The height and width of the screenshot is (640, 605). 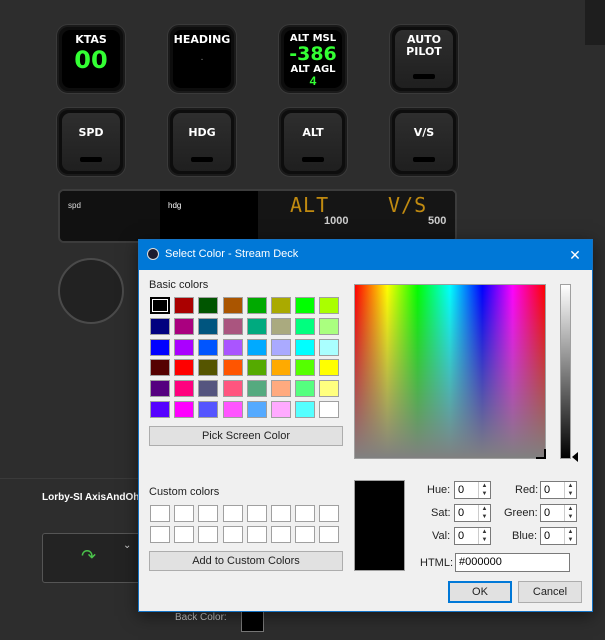 What do you see at coordinates (472, 536) in the screenshot?
I see `val-spinbox: 0 ▲ ▼` at bounding box center [472, 536].